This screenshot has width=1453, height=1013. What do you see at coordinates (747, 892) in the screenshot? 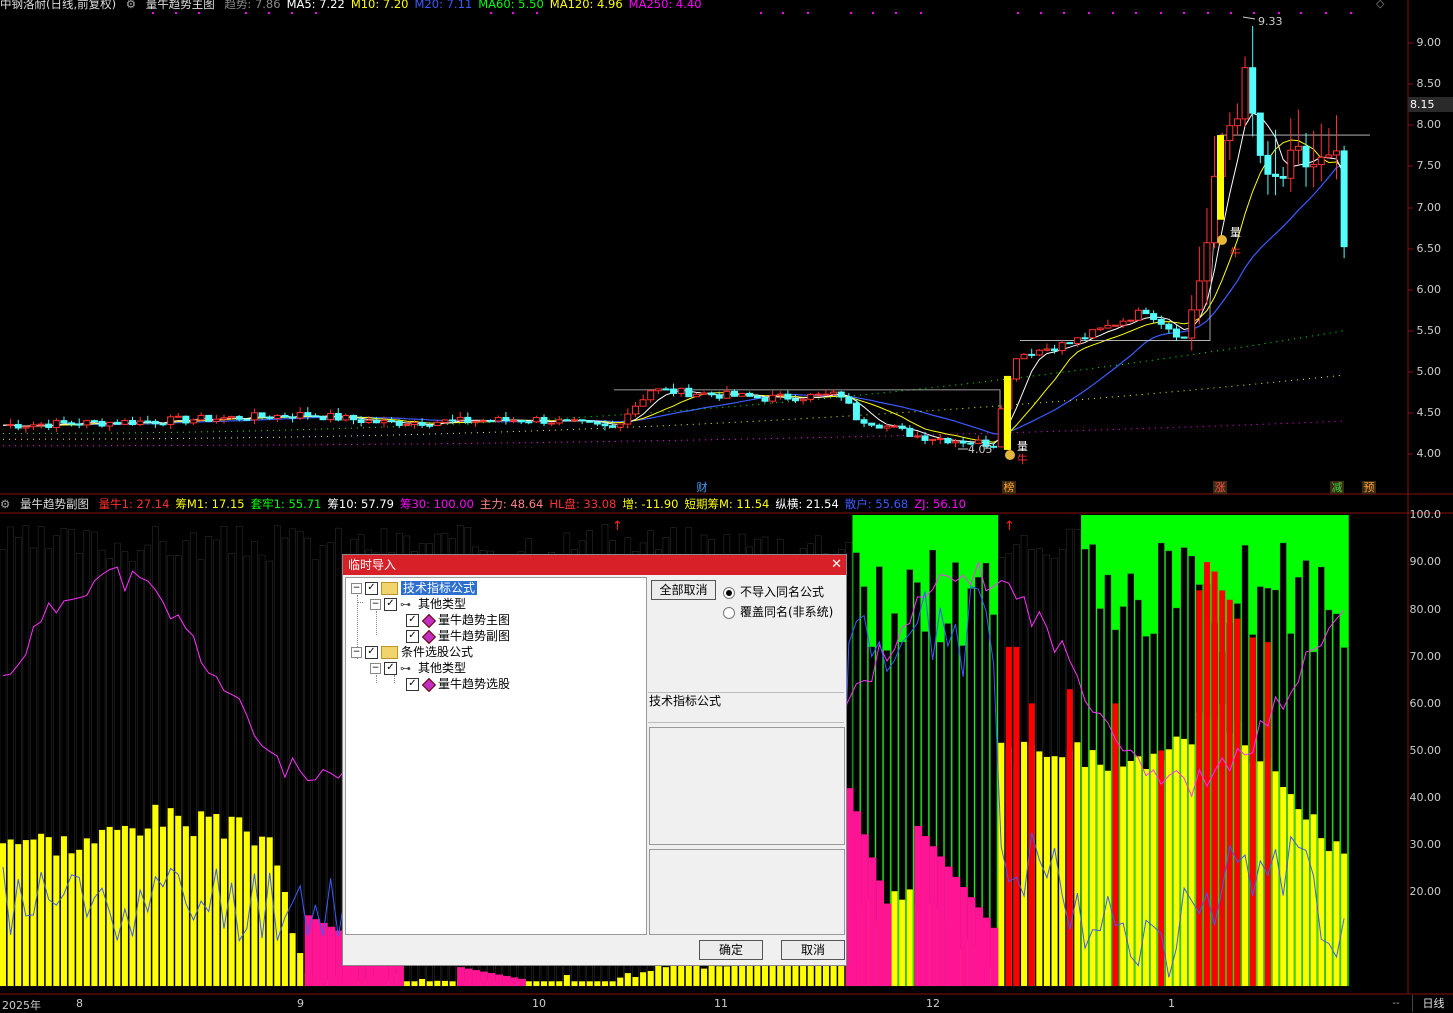
I see `preview-box` at bounding box center [747, 892].